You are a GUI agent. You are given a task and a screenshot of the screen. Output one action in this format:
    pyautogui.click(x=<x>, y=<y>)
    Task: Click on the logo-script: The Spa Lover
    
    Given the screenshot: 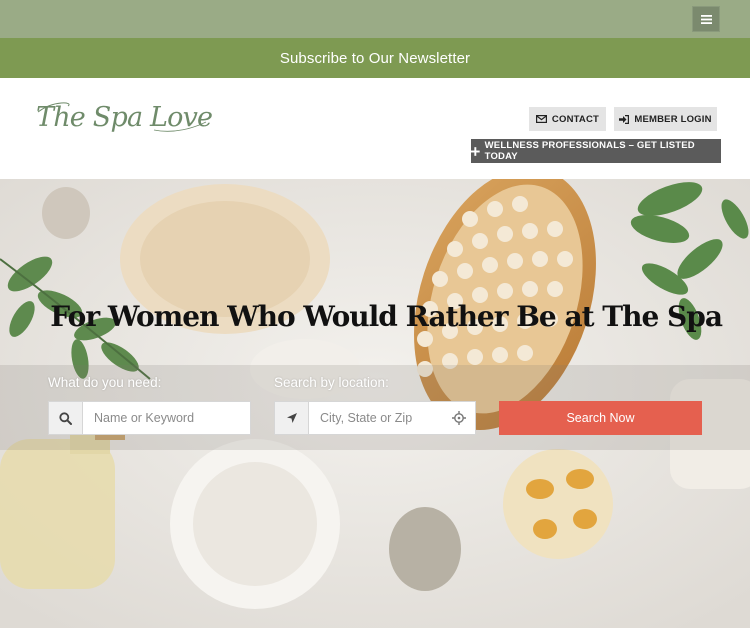 What is the action you would take?
    pyautogui.click(x=125, y=117)
    